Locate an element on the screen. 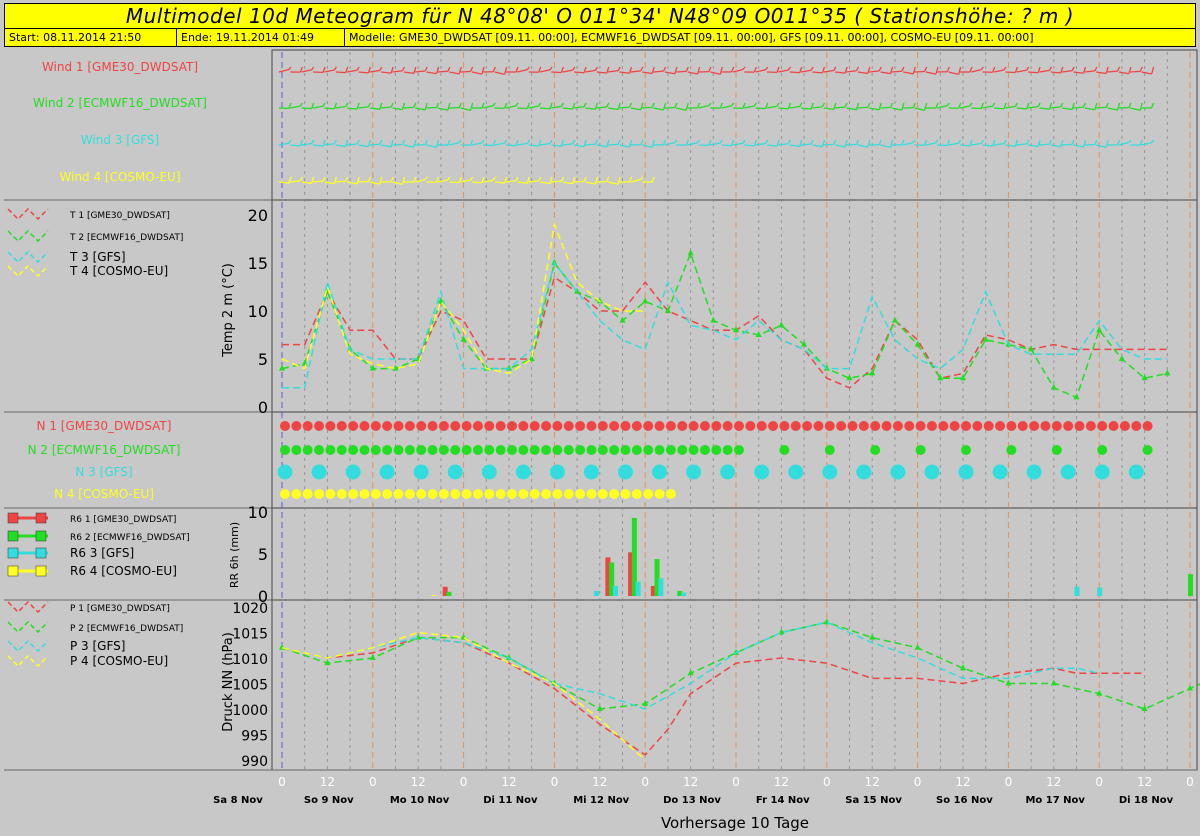  day-label: Di 11 Nov is located at coordinates (510, 800).